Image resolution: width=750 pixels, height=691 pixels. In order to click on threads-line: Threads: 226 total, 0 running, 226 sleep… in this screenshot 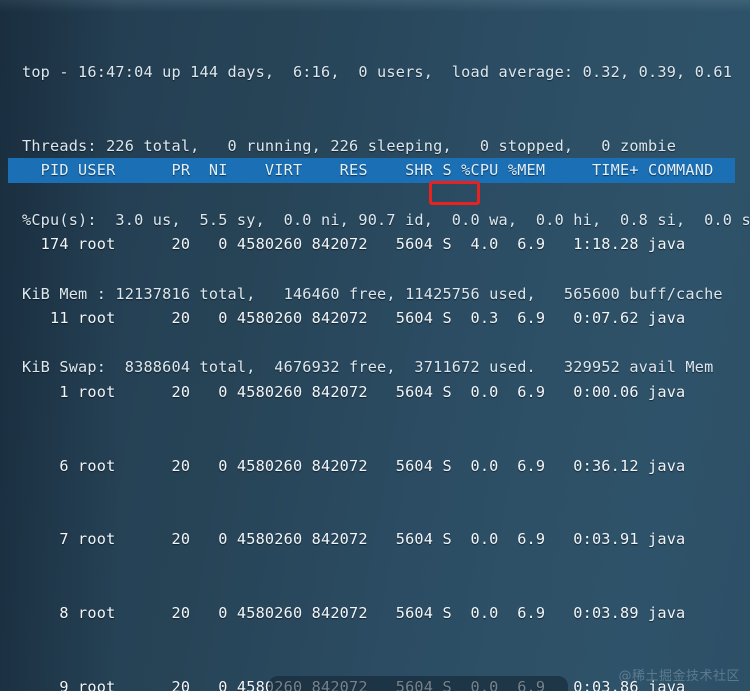, I will do `click(349, 145)`.